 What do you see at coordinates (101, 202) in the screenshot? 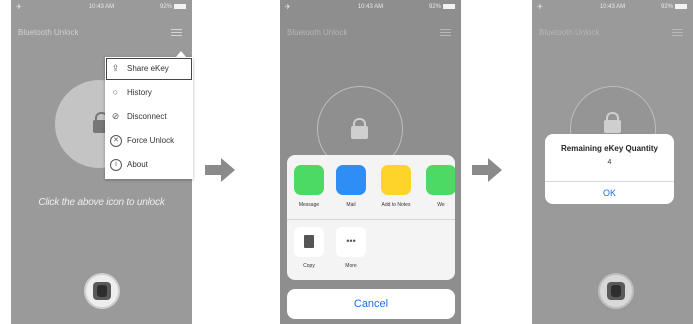
I see `unlock-hint: Click the above icon to unlock` at bounding box center [101, 202].